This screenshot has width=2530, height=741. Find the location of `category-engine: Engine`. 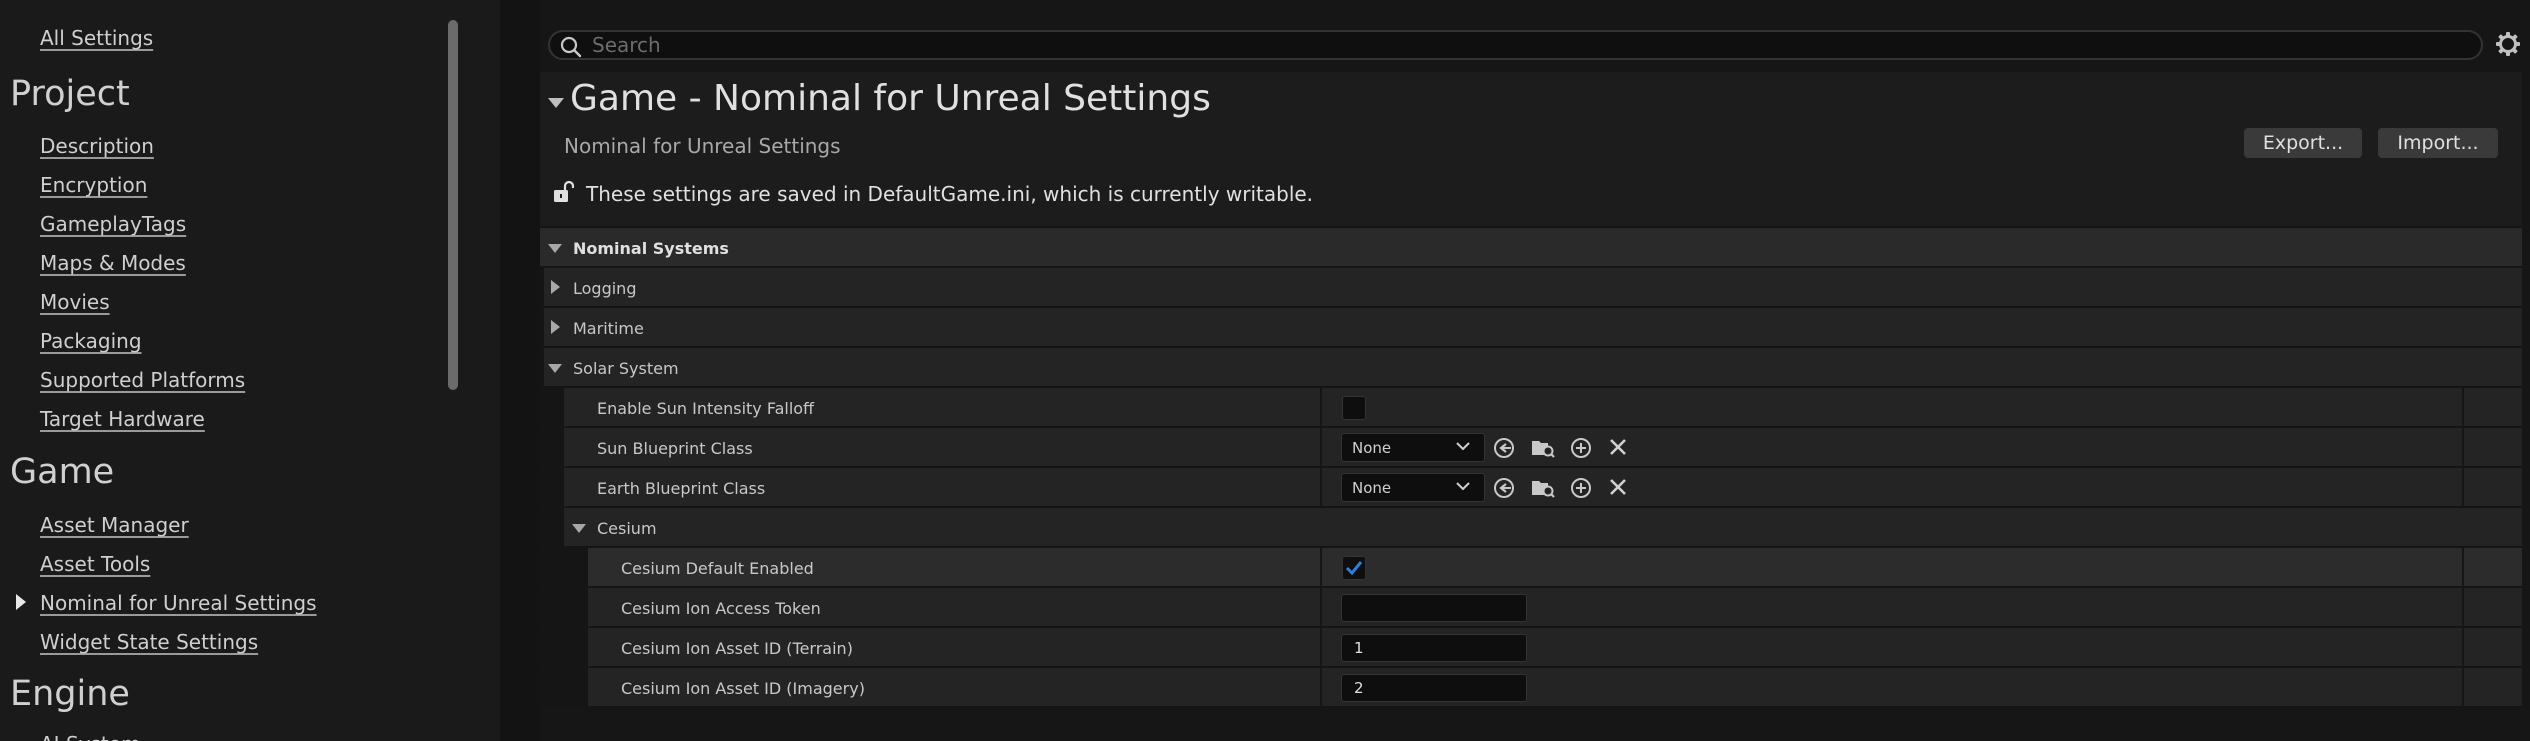

category-engine: Engine is located at coordinates (70, 694).